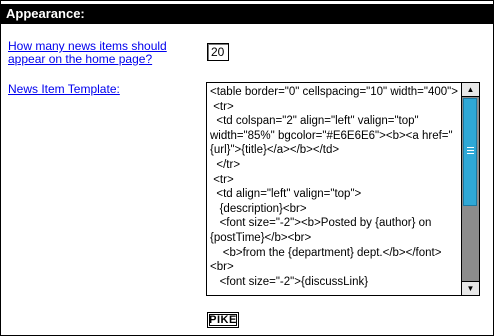  I want to click on scroll-track, so click(470, 189).